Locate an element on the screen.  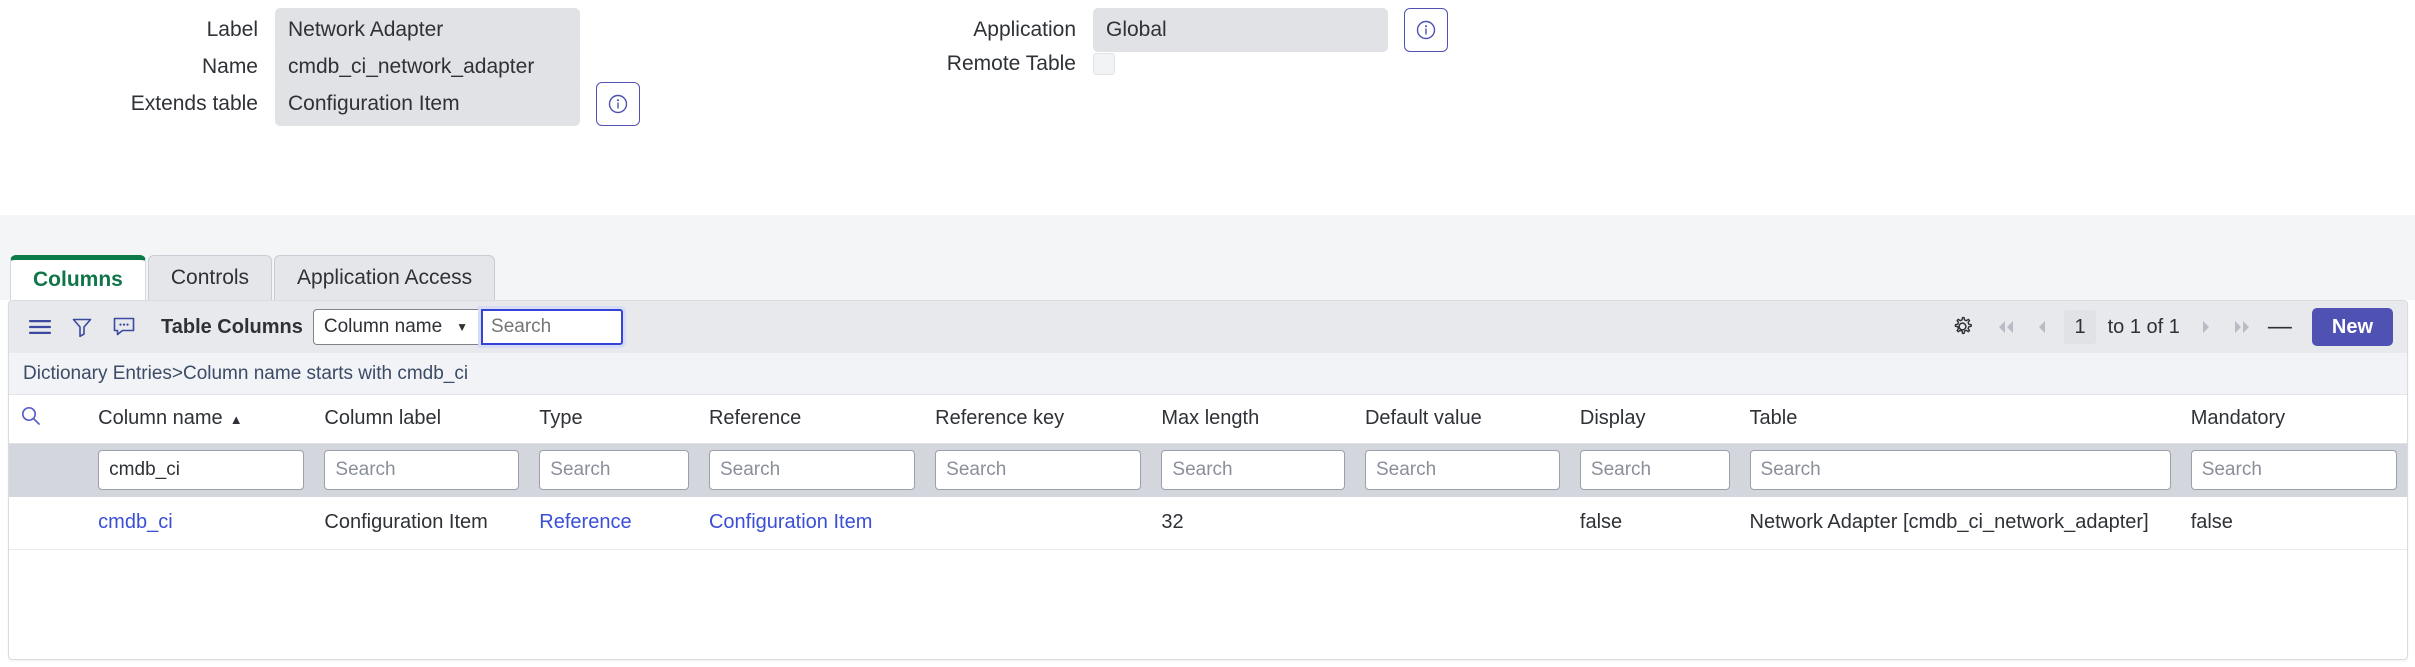
filter-reference is located at coordinates (812, 470).